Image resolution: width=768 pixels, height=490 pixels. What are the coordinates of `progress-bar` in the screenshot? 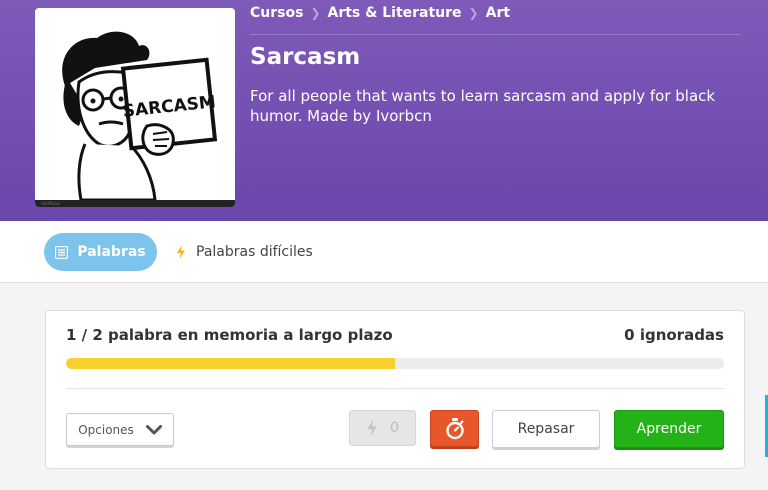 It's located at (395, 363).